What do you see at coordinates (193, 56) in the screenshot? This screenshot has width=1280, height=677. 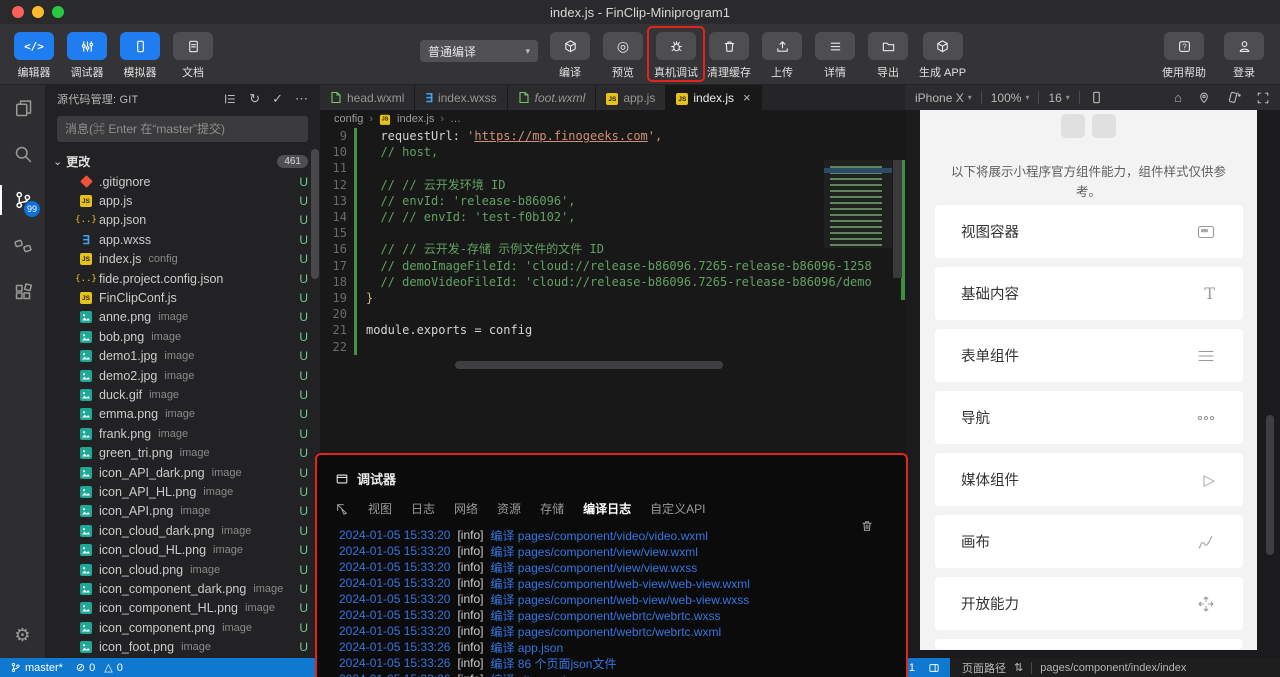 I see `toolbar-button-docs: 文档` at bounding box center [193, 56].